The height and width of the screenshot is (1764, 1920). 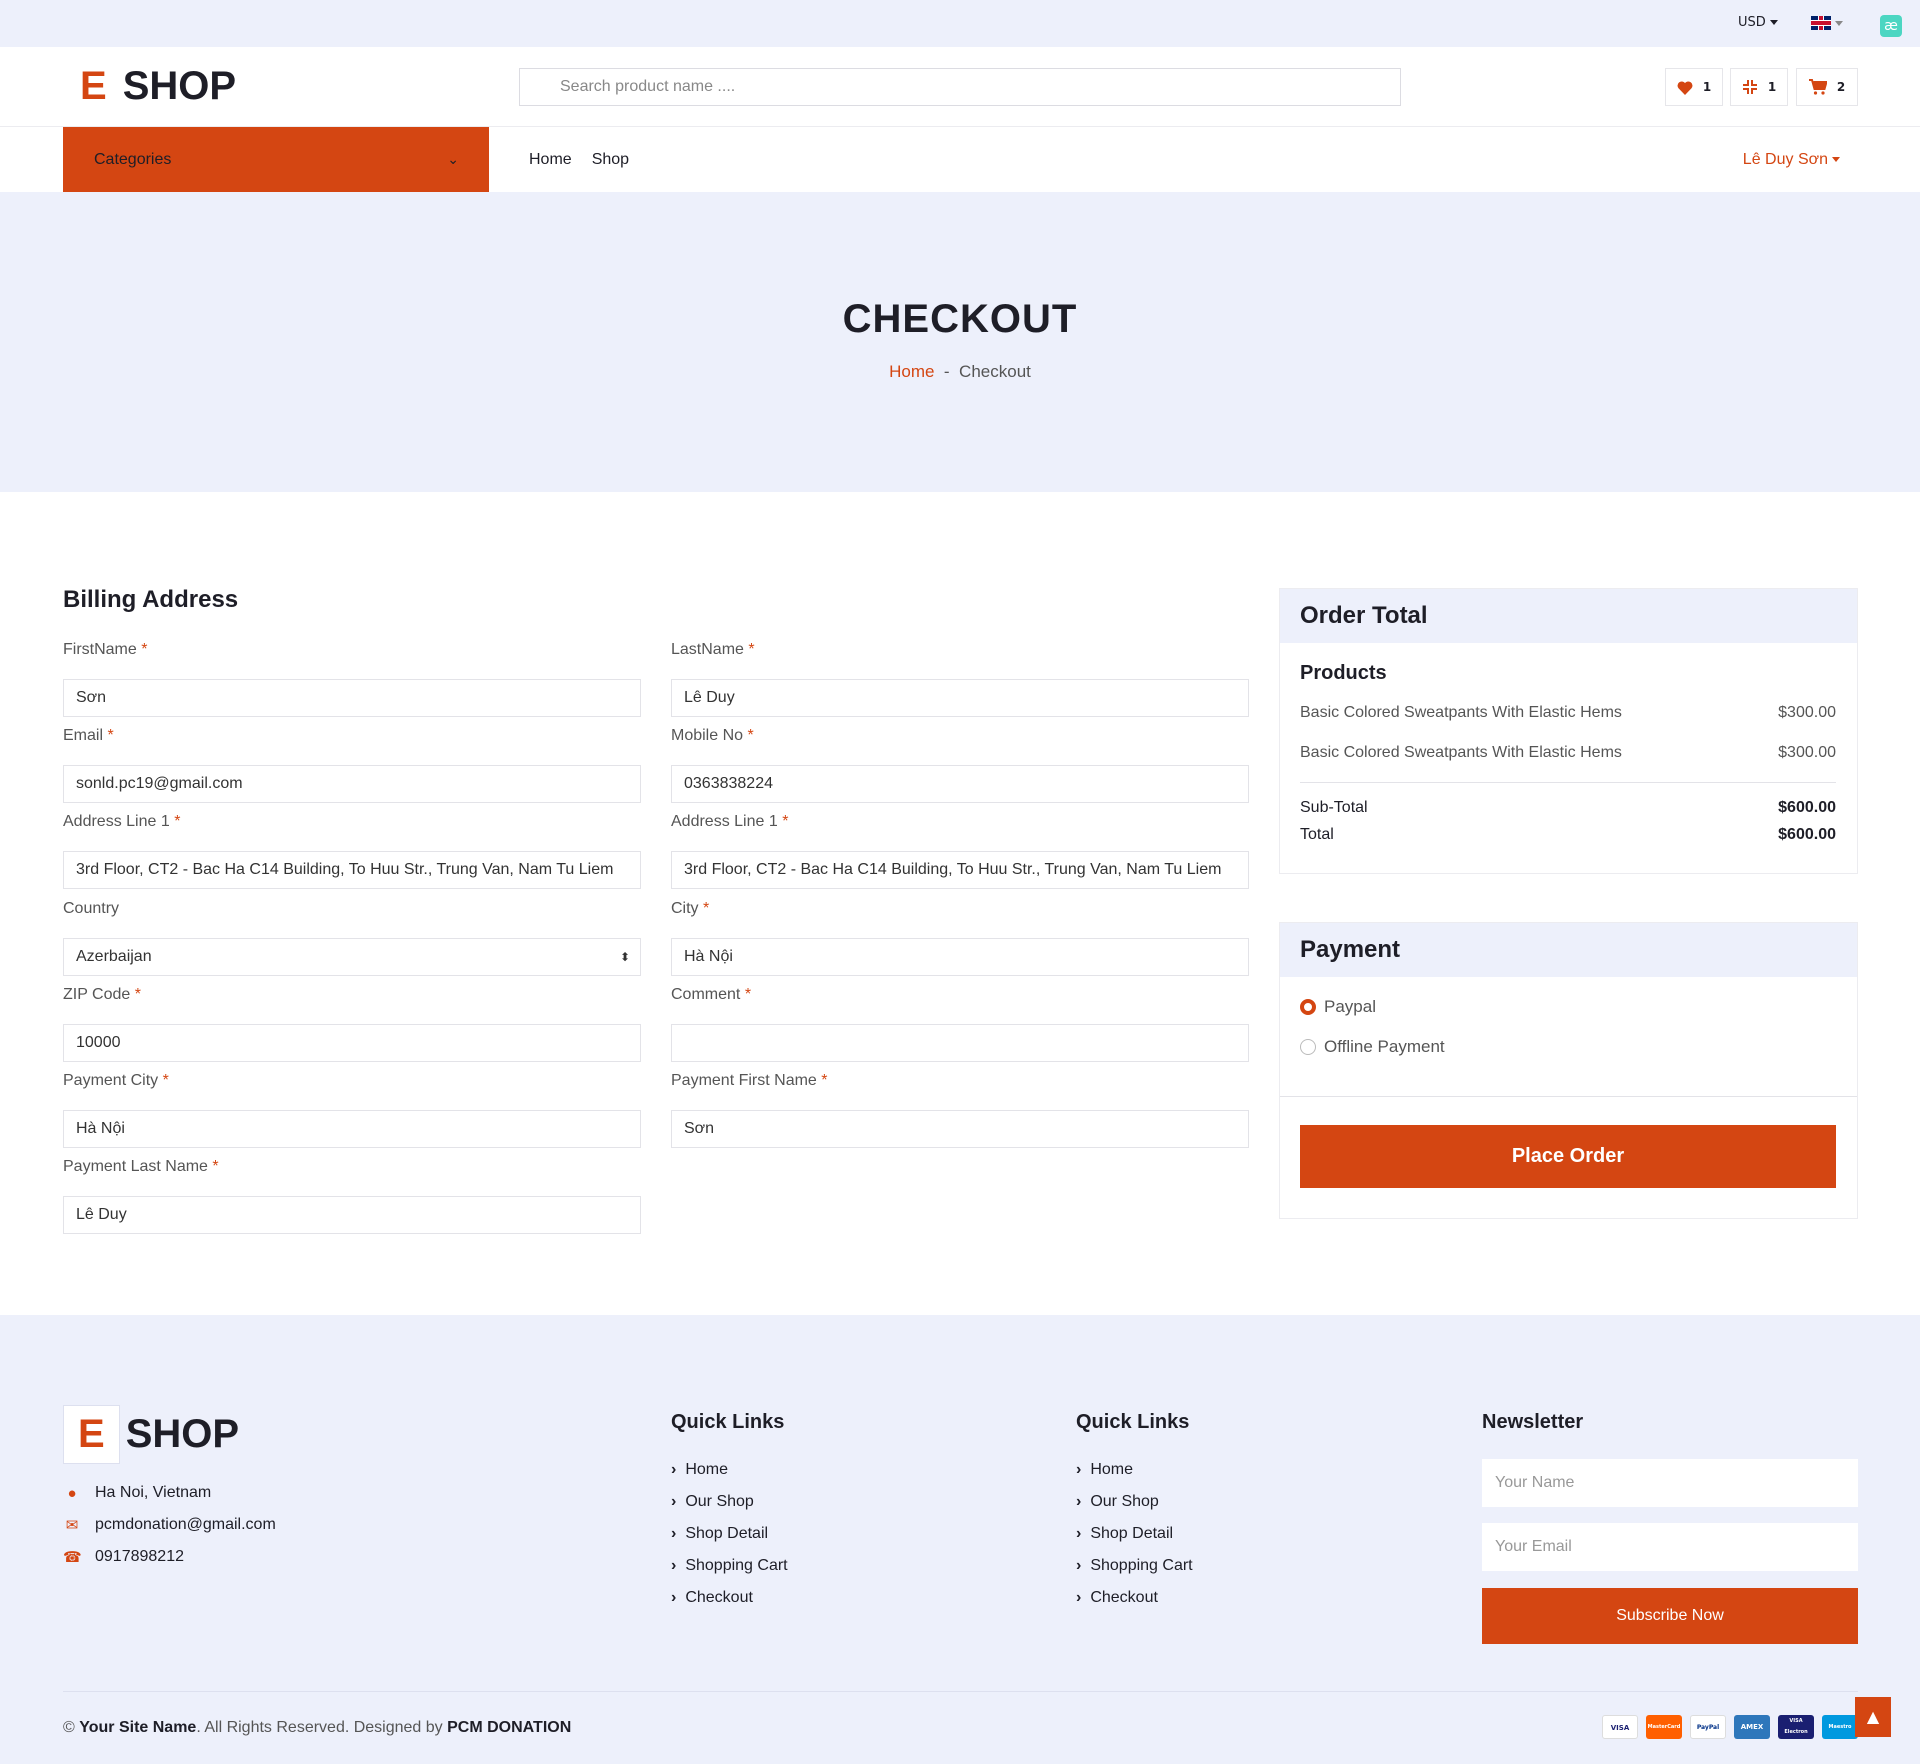 What do you see at coordinates (712, 735) in the screenshot?
I see `mobile-label: Mobile No *` at bounding box center [712, 735].